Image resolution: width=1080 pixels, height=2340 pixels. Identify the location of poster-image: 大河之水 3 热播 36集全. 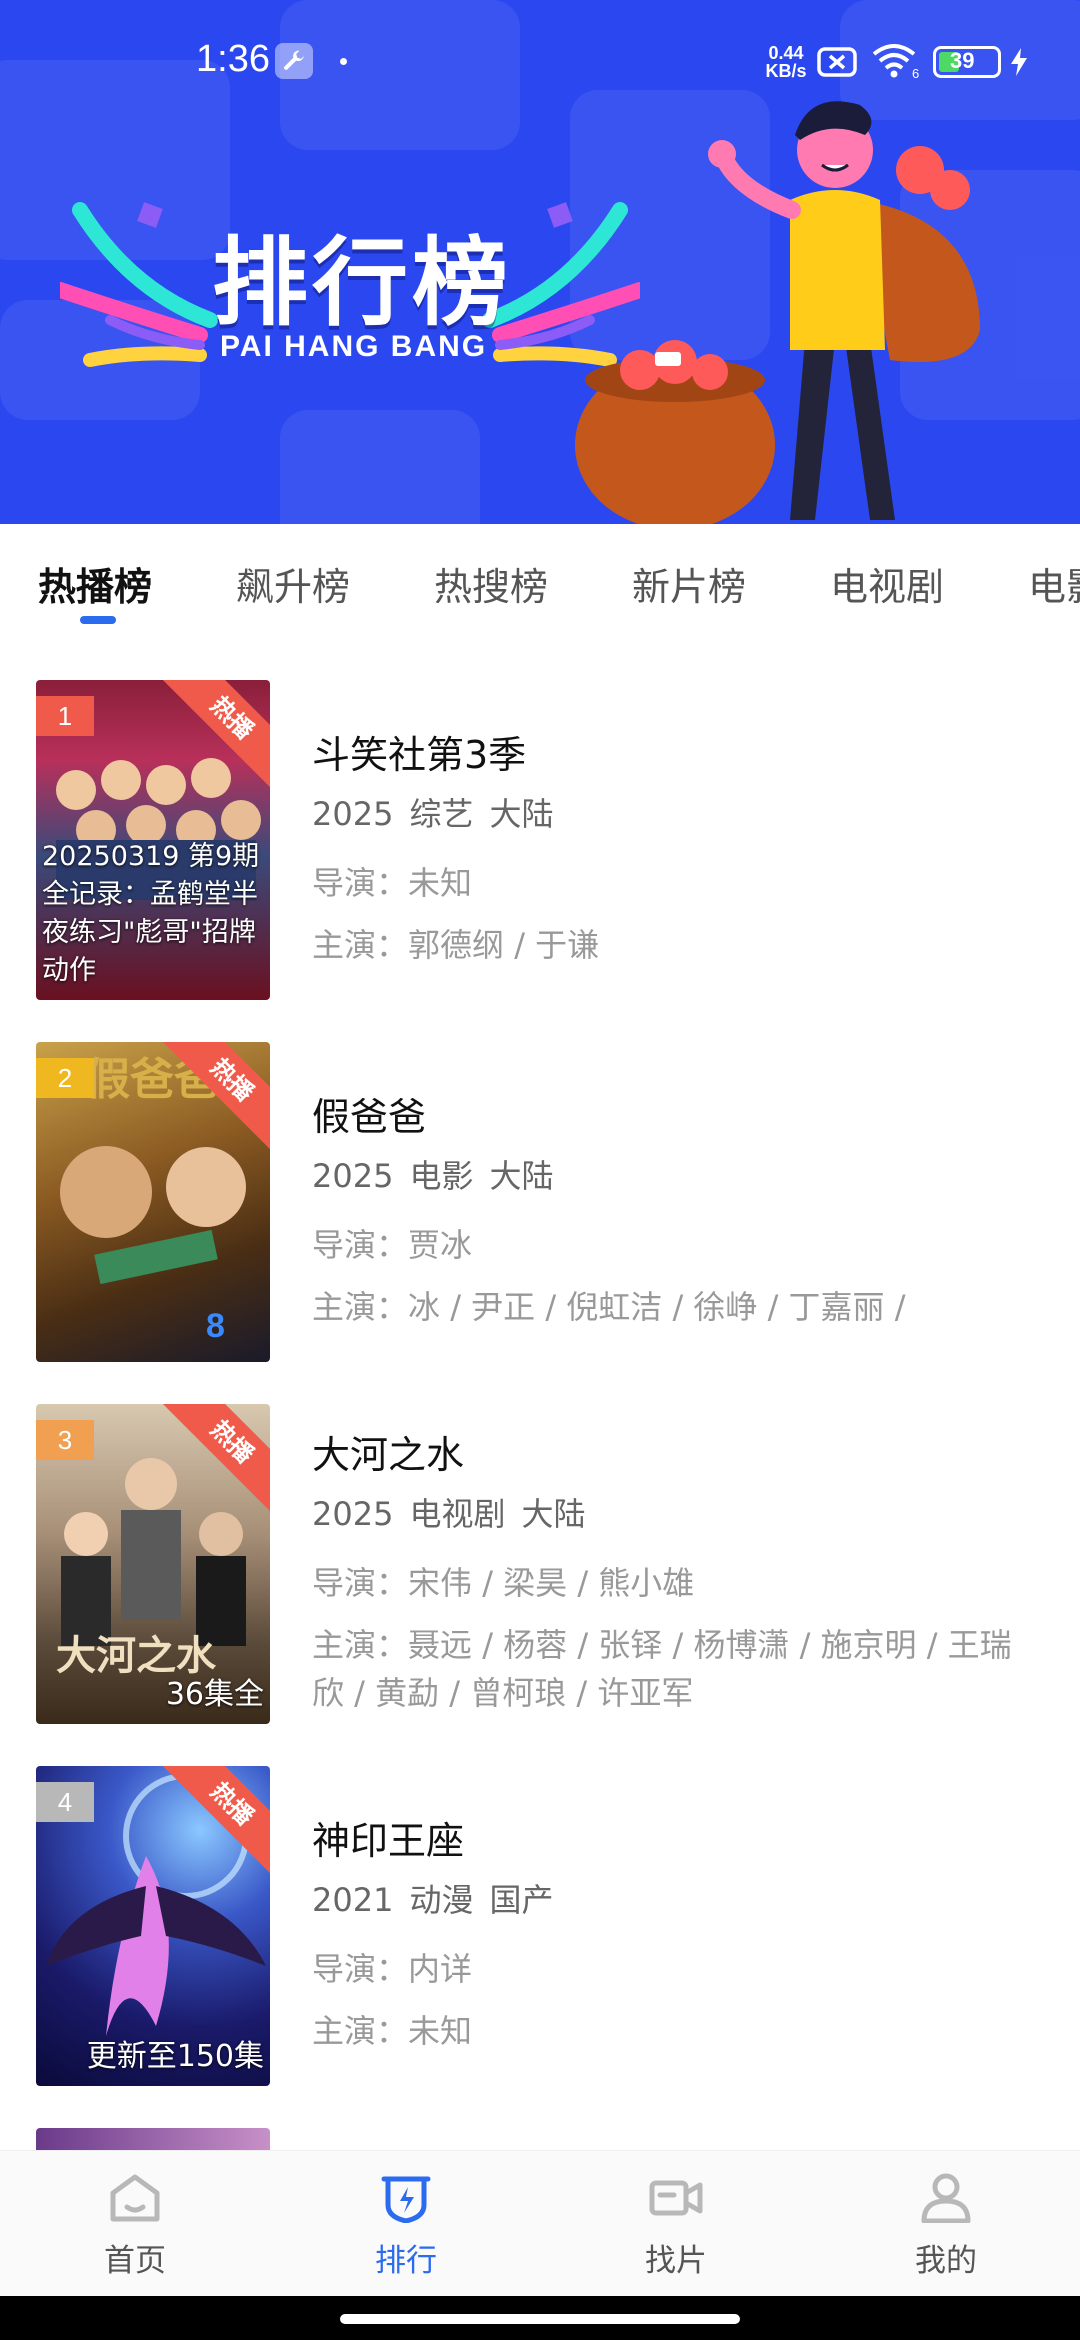
(153, 1564).